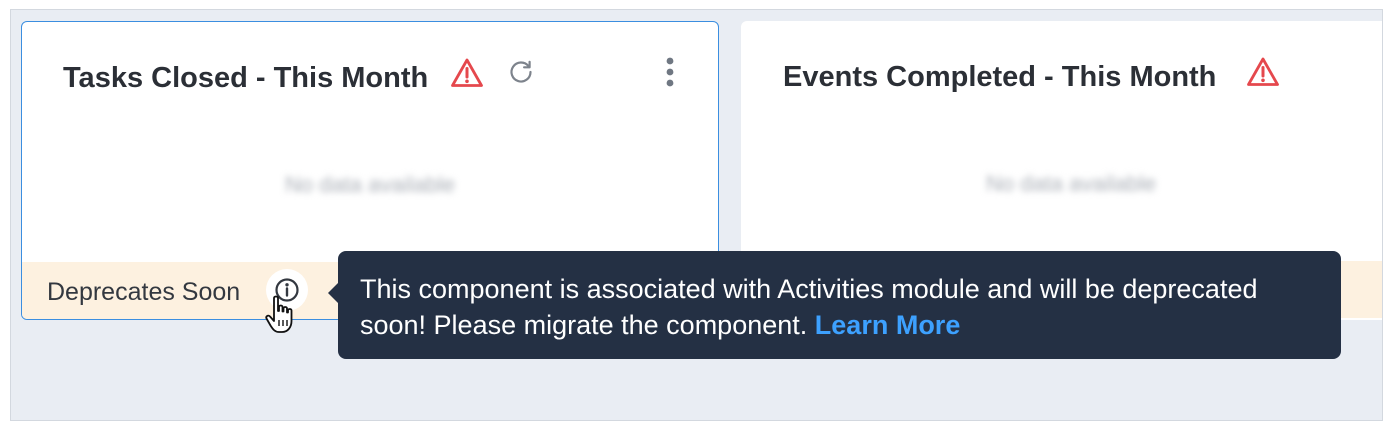 The width and height of the screenshot is (1394, 432). I want to click on card-title: Events Completed - This Month, so click(1000, 77).